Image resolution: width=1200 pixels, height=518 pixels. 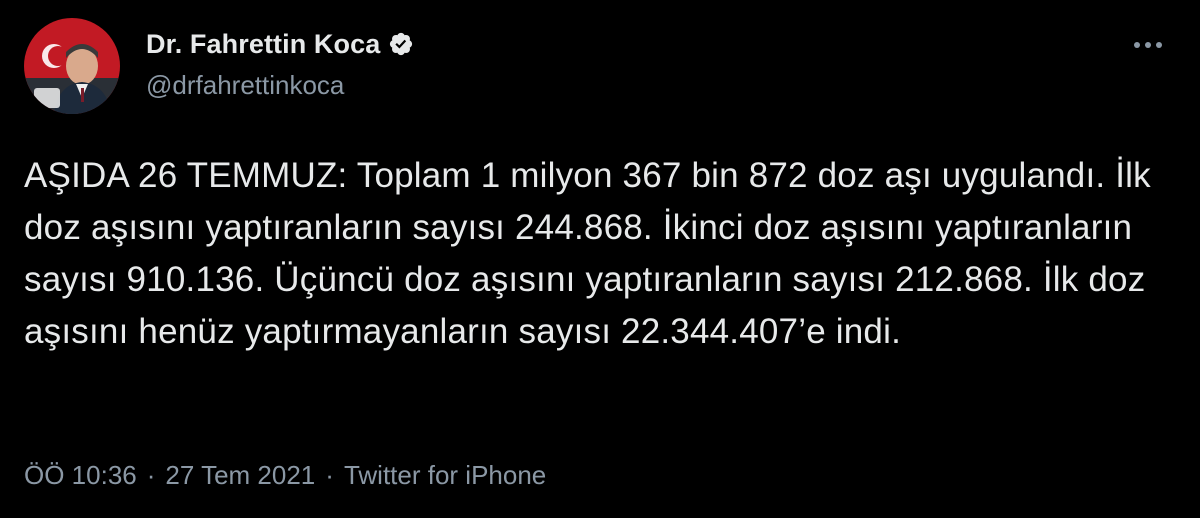 What do you see at coordinates (401, 44) in the screenshot?
I see `verified-badge-icon` at bounding box center [401, 44].